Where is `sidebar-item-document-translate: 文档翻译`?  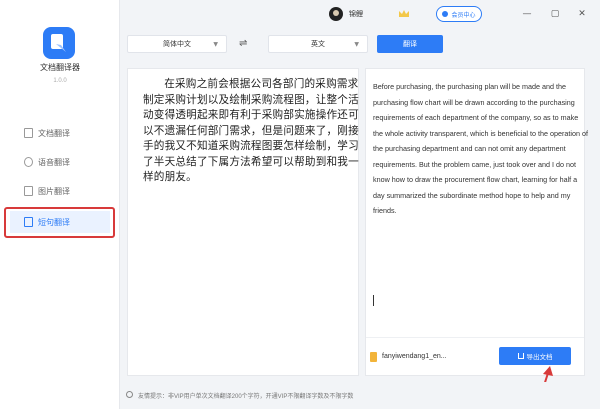 sidebar-item-document-translate: 文档翻译 is located at coordinates (60, 133).